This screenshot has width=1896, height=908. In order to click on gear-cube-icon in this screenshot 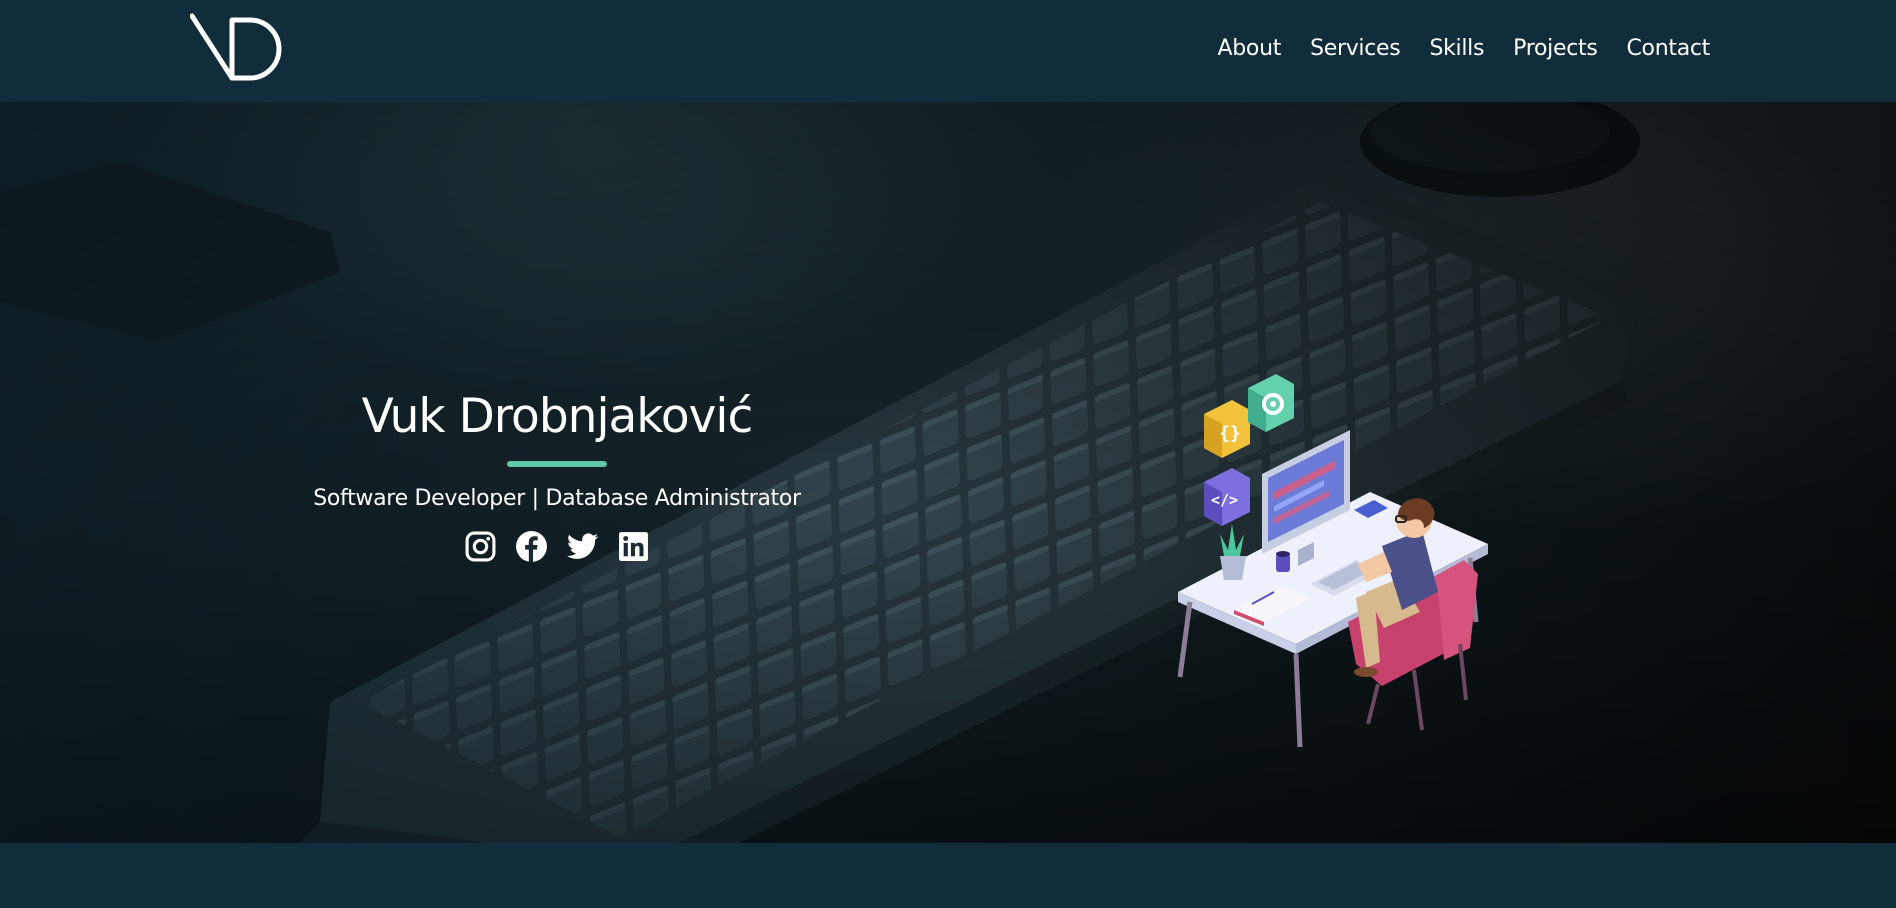, I will do `click(1271, 403)`.